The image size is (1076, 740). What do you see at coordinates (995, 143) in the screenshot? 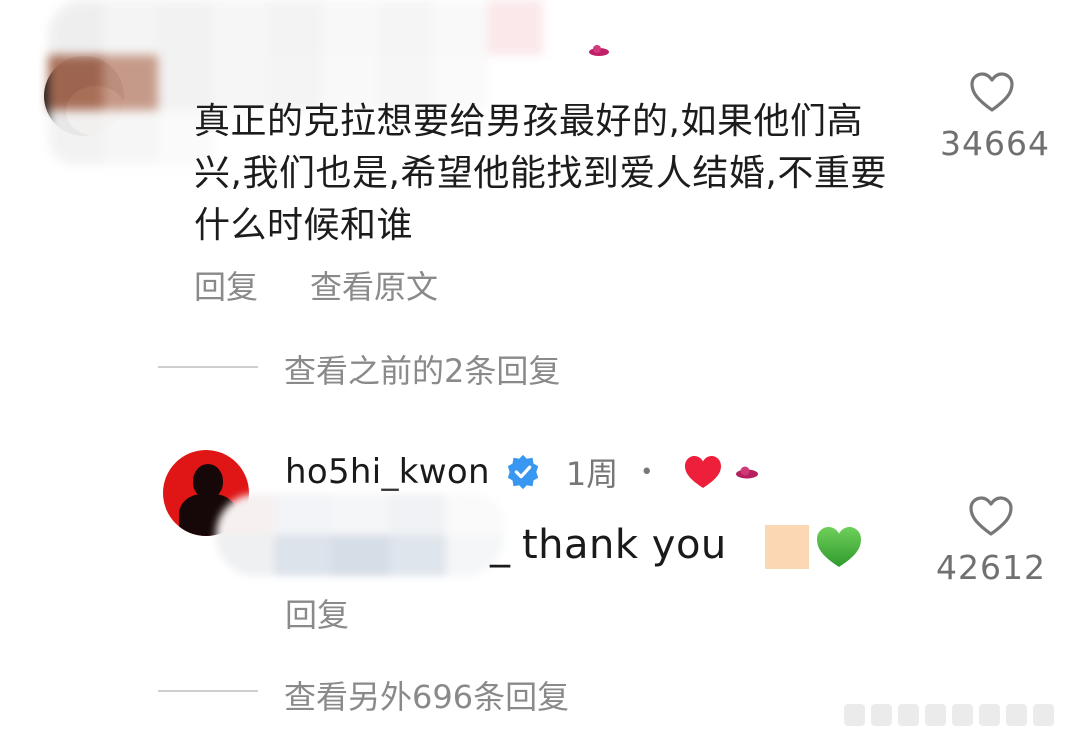
I see `like-count: 34664` at bounding box center [995, 143].